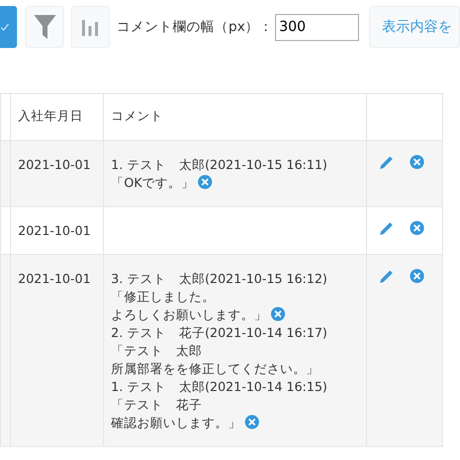 The image size is (460, 460). I want to click on bar-chart-icon, so click(90, 27).